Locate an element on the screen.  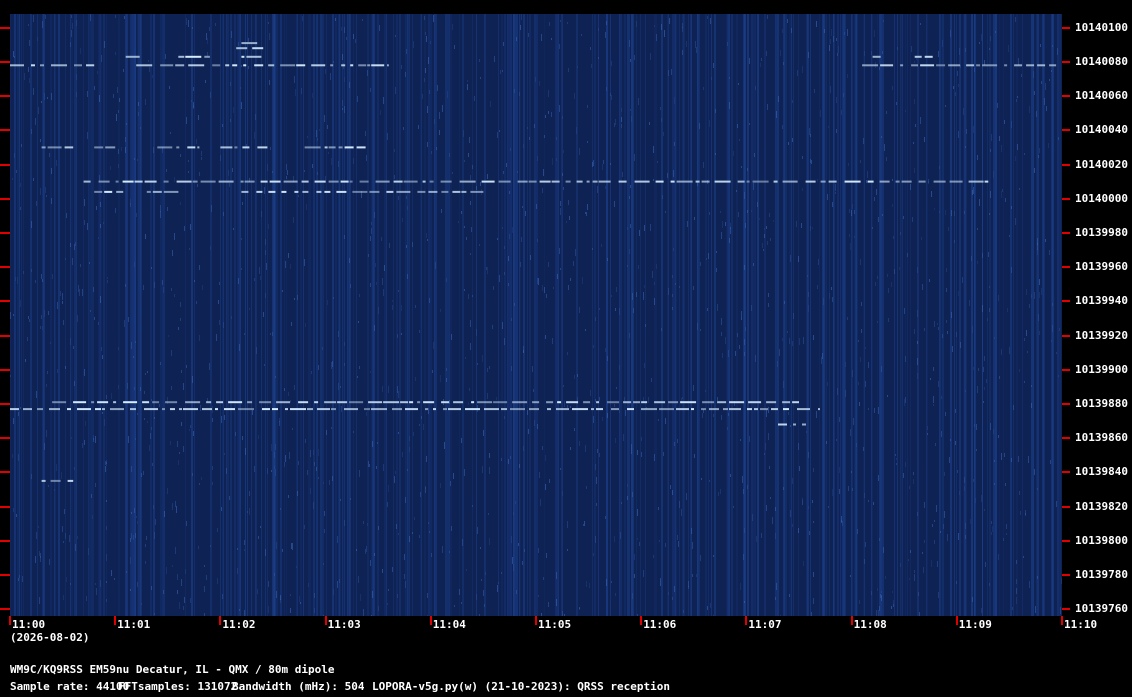
y-tick-label: 10140020 is located at coordinates (1101, 164).